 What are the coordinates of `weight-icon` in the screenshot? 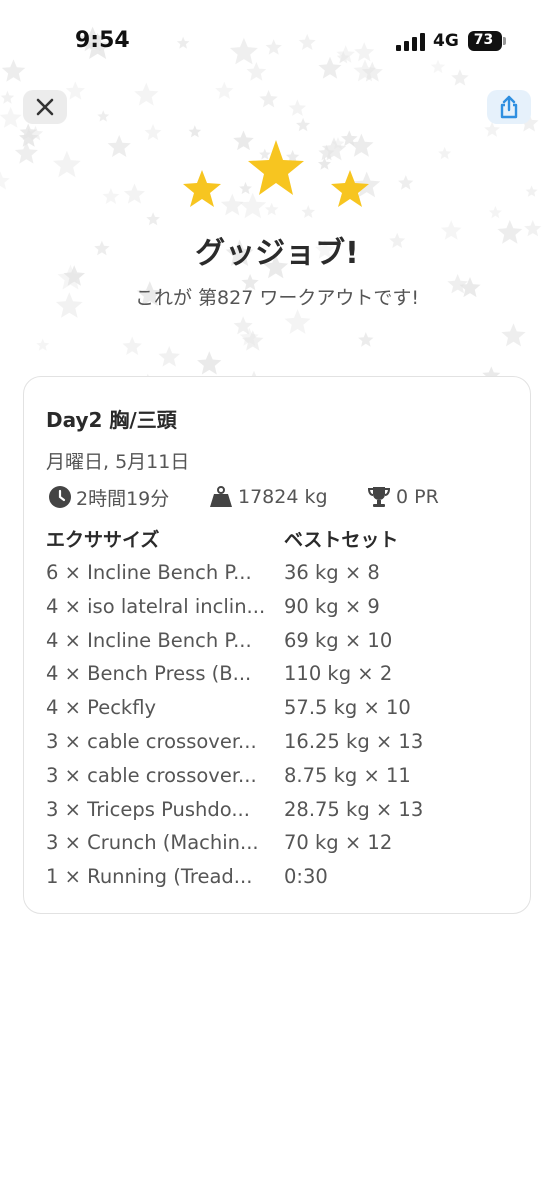 It's located at (221, 496).